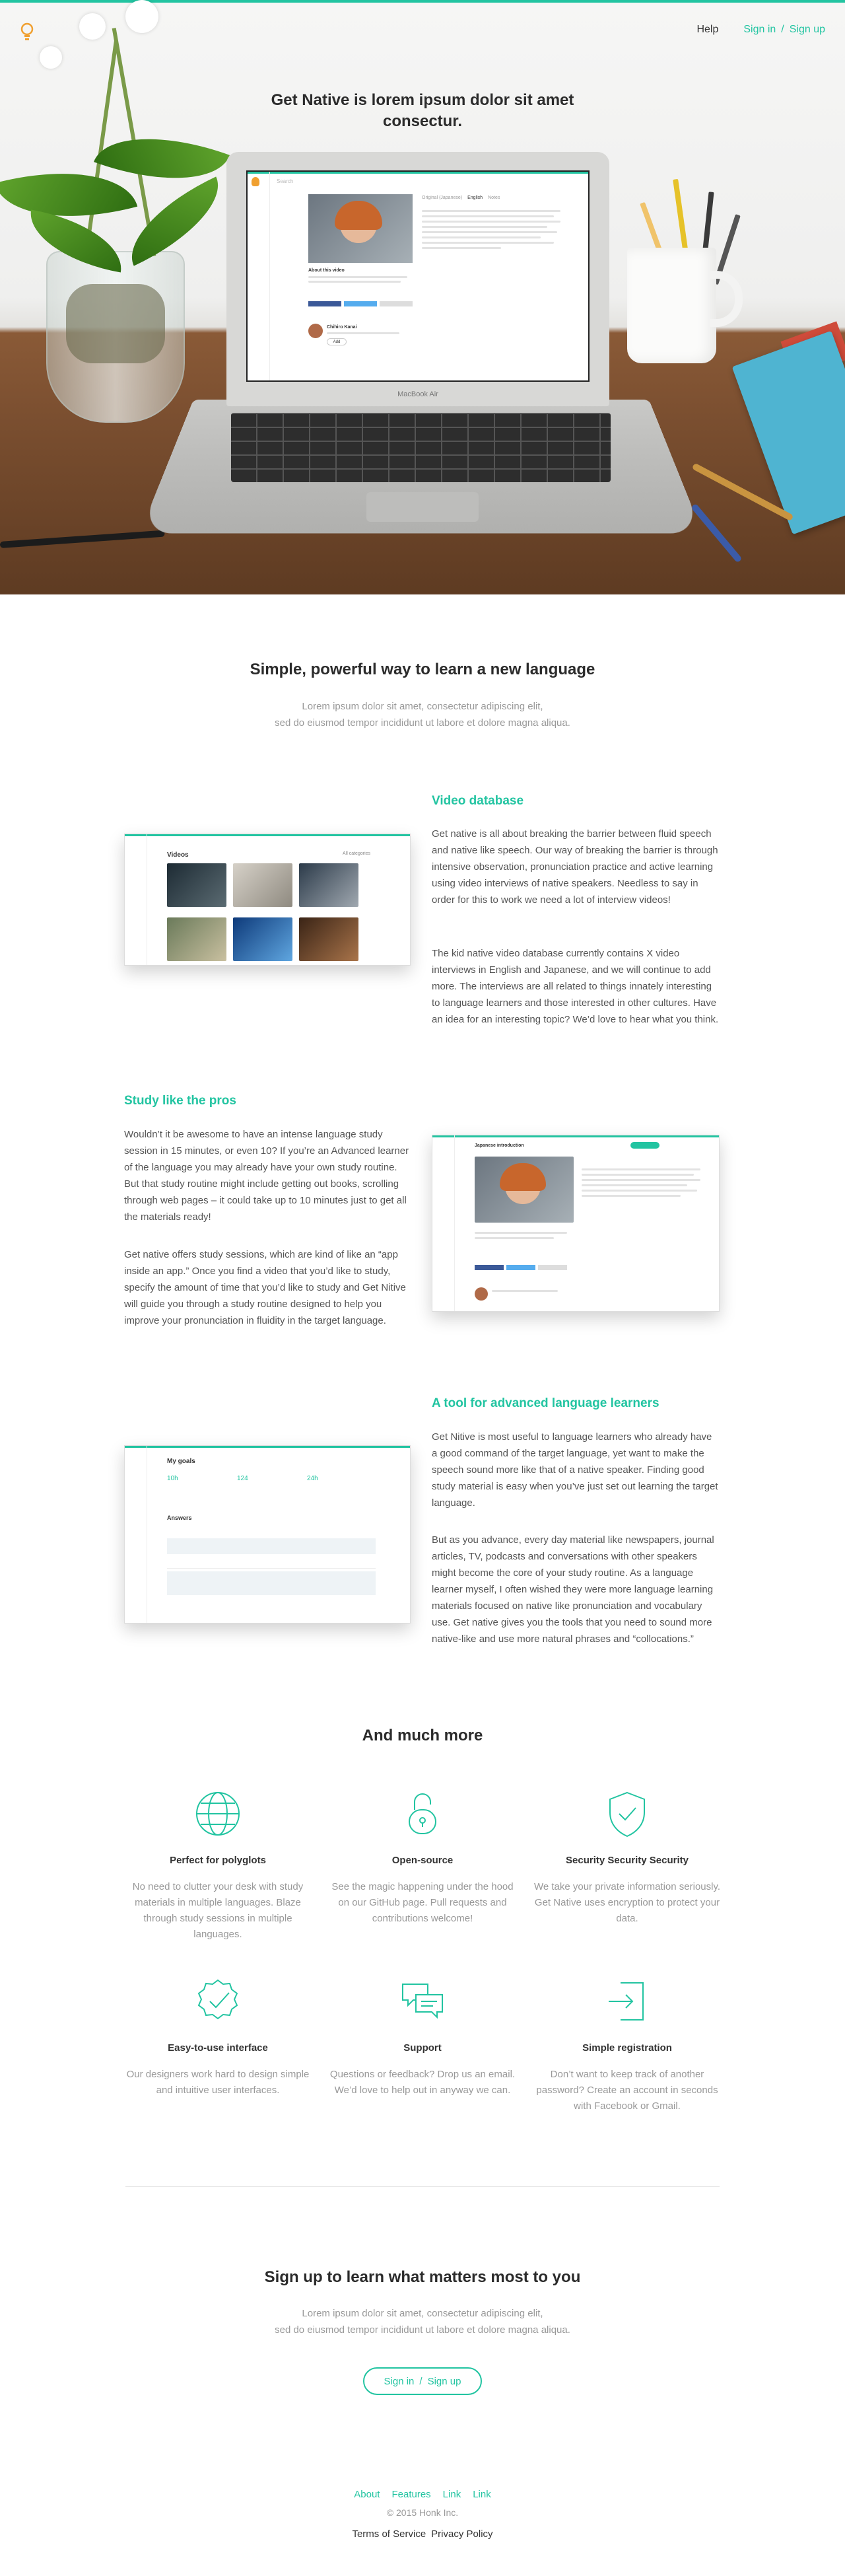 Image resolution: width=845 pixels, height=2576 pixels. Describe the element at coordinates (82, 539) in the screenshot. I see `table-marker` at that location.